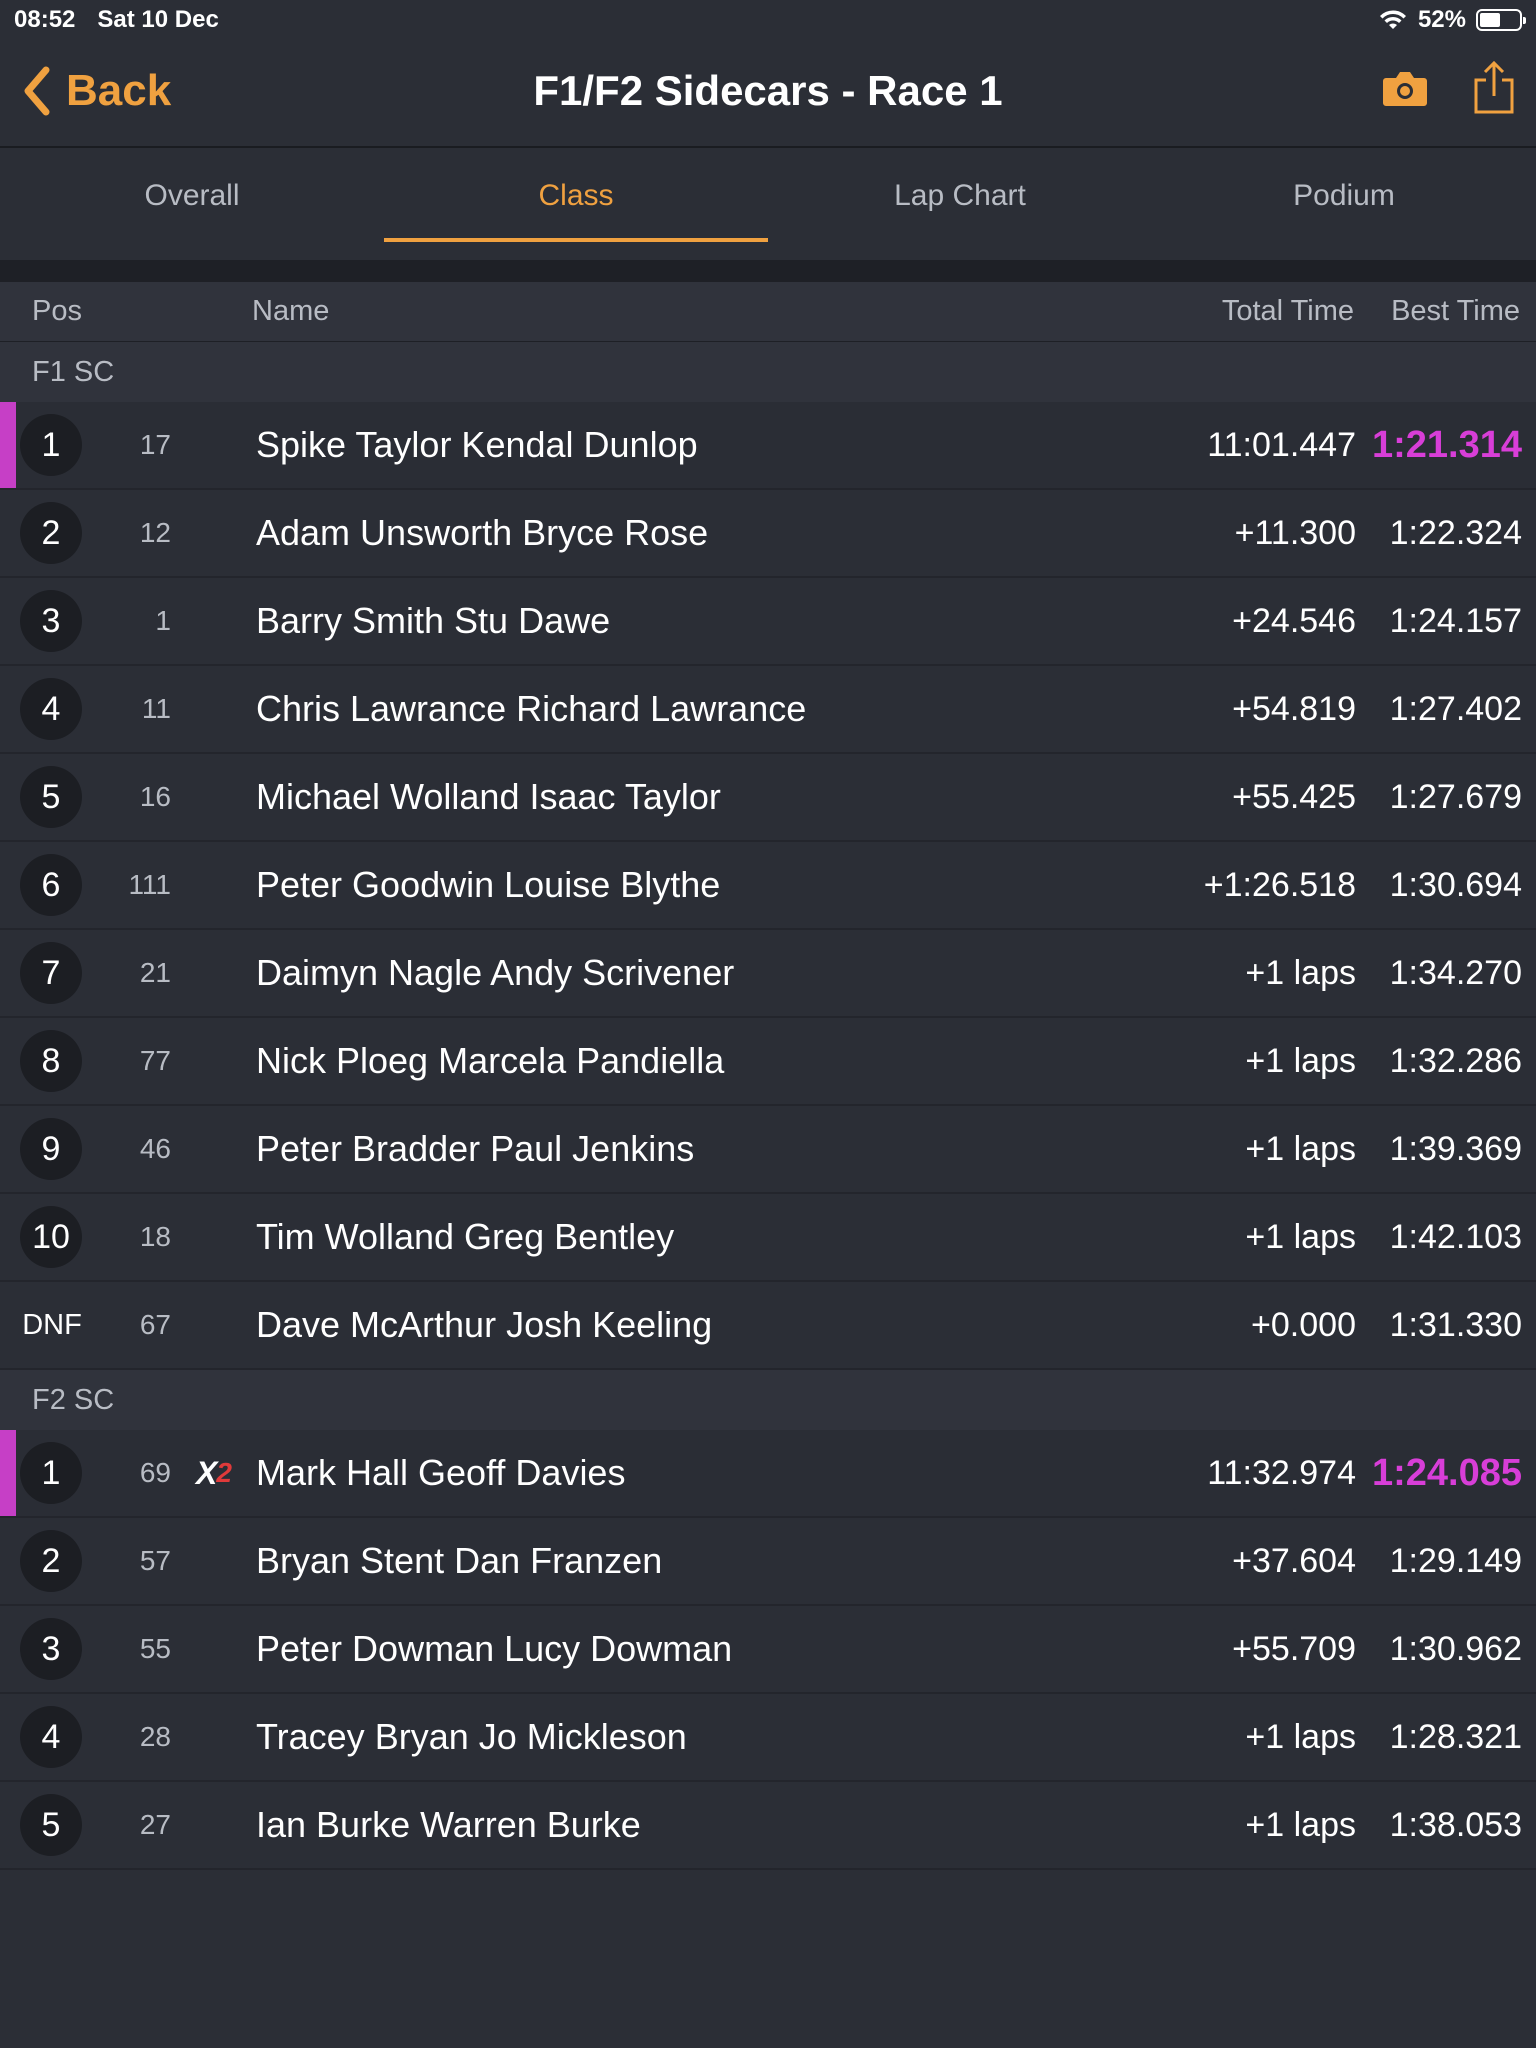 The image size is (1536, 2048). What do you see at coordinates (1294, 1560) in the screenshot?
I see `total-time: +37.604` at bounding box center [1294, 1560].